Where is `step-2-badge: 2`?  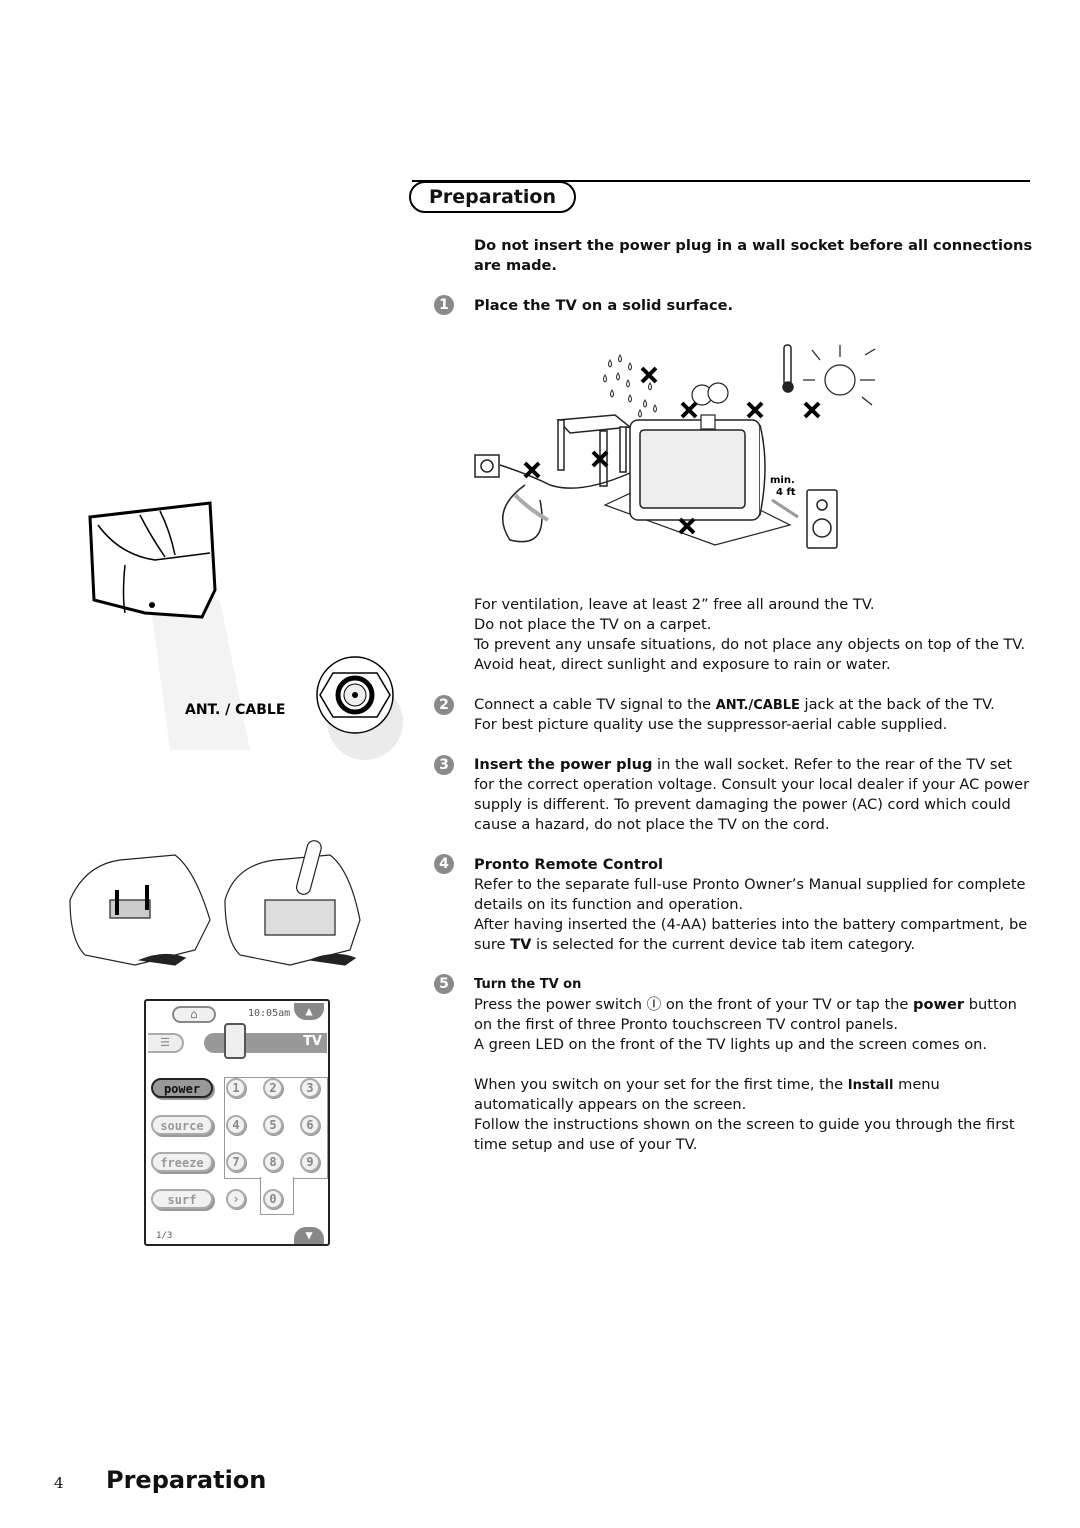 step-2-badge: 2 is located at coordinates (444, 705).